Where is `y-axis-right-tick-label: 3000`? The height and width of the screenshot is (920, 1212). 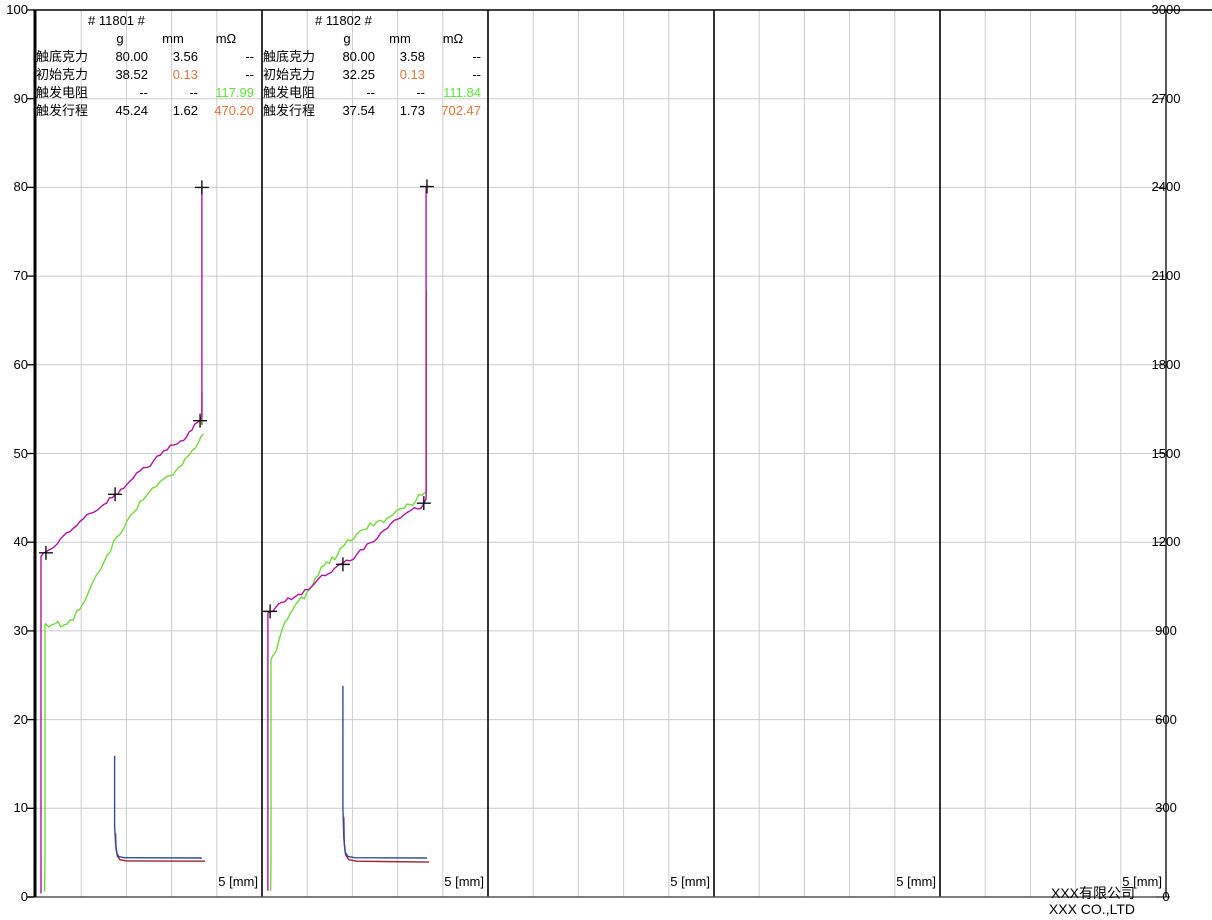 y-axis-right-tick-label: 3000 is located at coordinates (1166, 9).